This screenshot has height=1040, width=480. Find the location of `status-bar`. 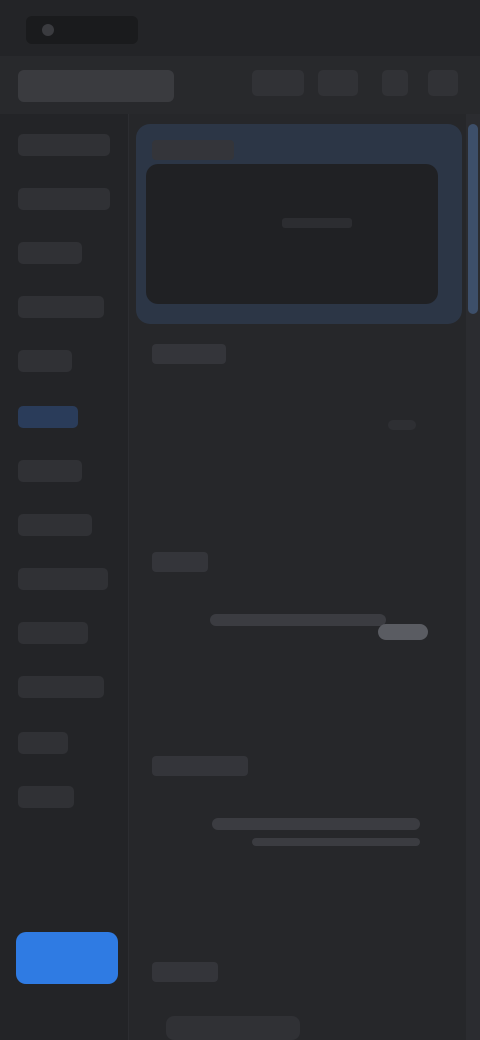

status-bar is located at coordinates (240, 28).